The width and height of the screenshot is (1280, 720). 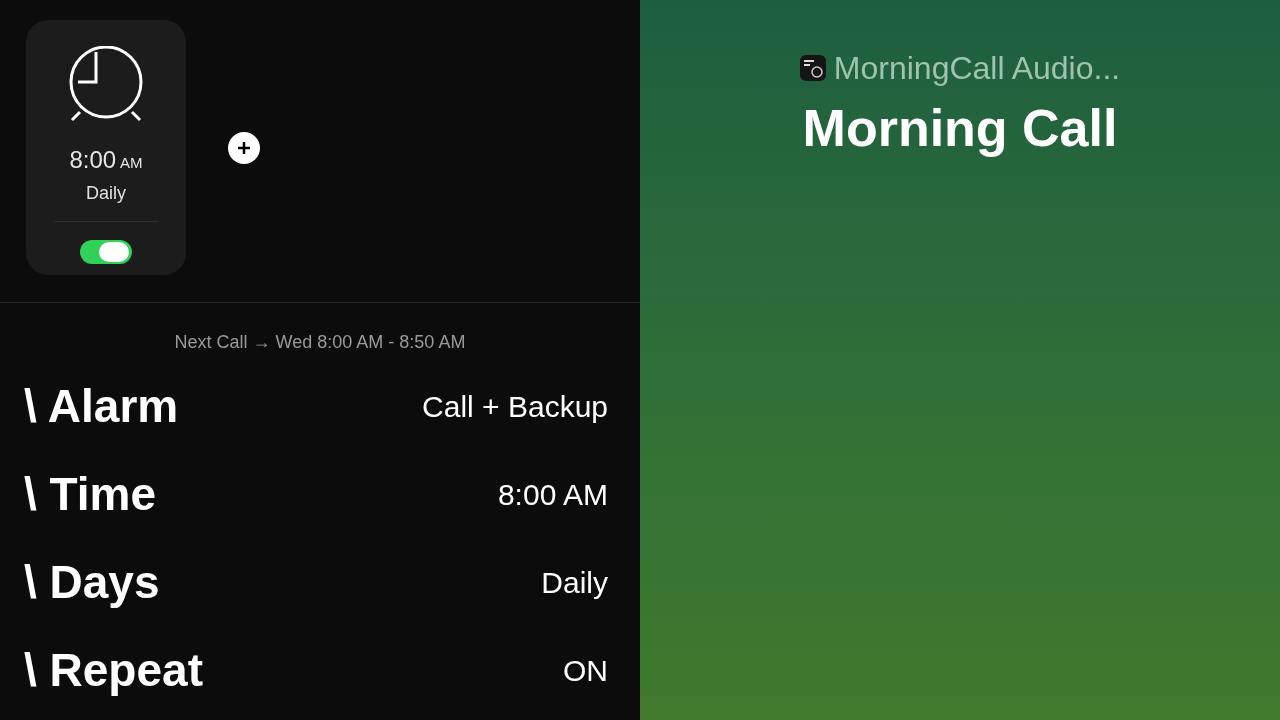 What do you see at coordinates (113, 670) in the screenshot?
I see `setting-label: \ Repeat` at bounding box center [113, 670].